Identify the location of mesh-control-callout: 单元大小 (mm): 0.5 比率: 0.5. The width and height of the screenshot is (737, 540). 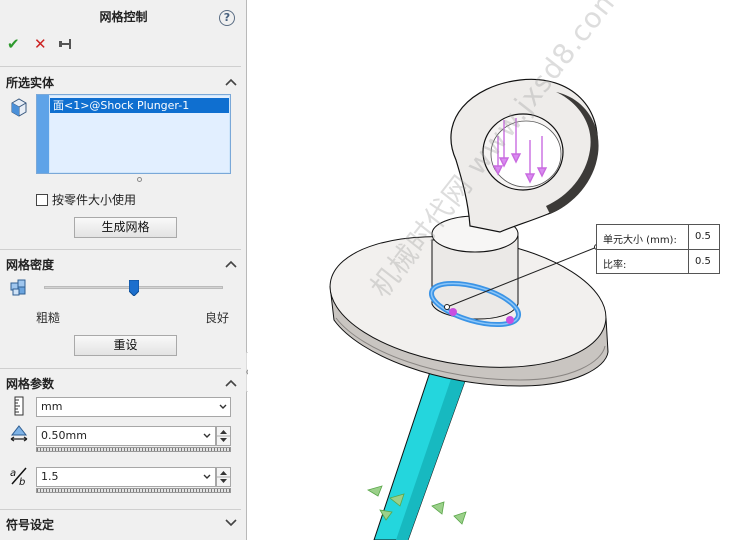
(658, 249).